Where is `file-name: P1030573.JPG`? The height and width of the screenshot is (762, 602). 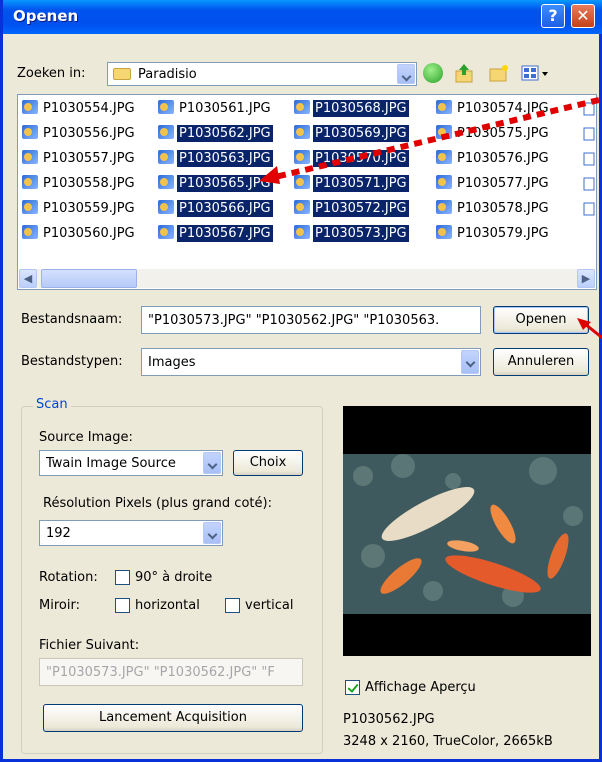
file-name: P1030573.JPG is located at coordinates (361, 233).